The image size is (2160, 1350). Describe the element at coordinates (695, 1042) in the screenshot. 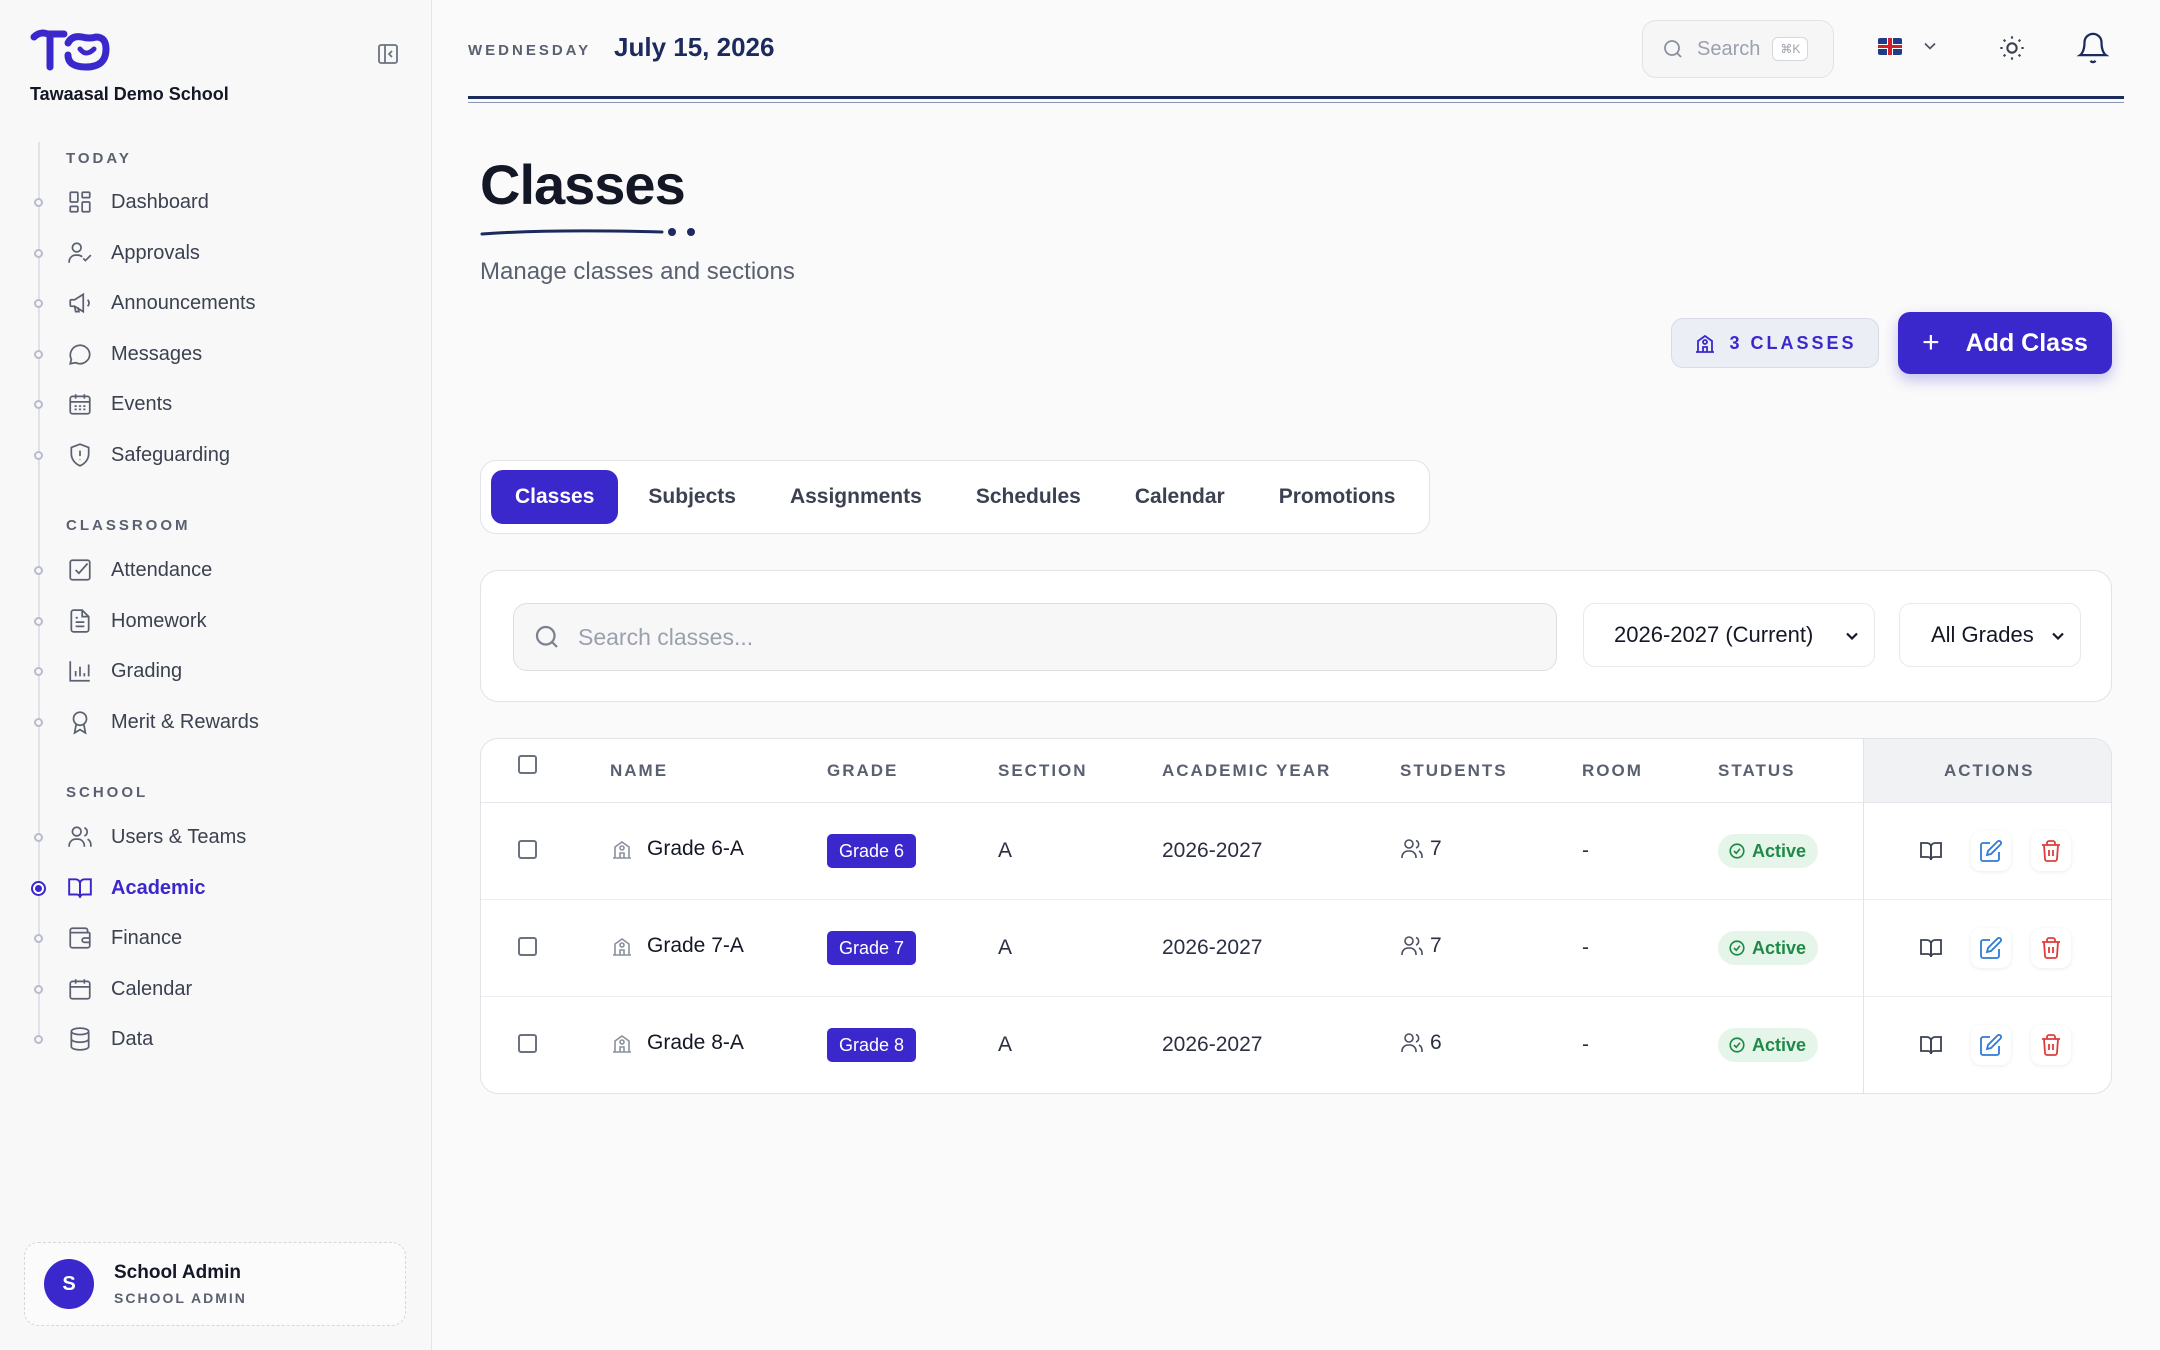

I see `class-name: Grade 8-A` at that location.